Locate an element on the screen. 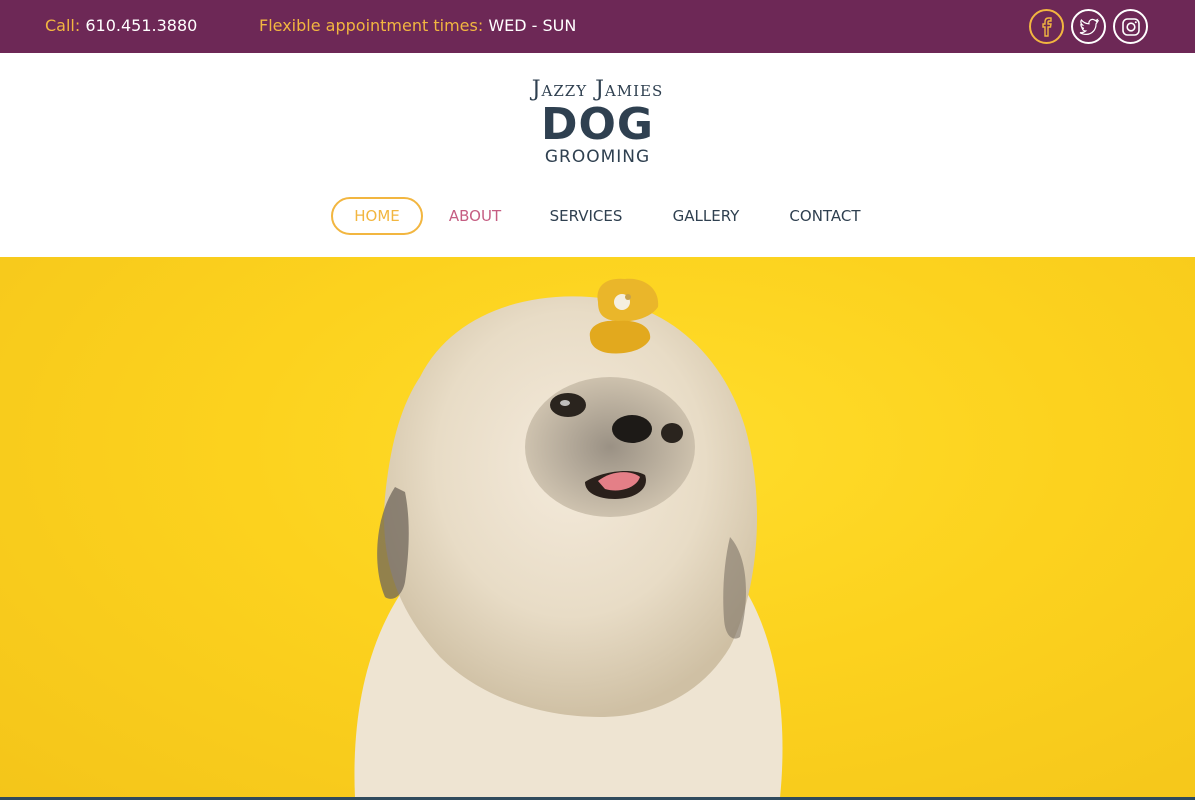  appointment-label: Flexible appointment times: is located at coordinates (371, 25).